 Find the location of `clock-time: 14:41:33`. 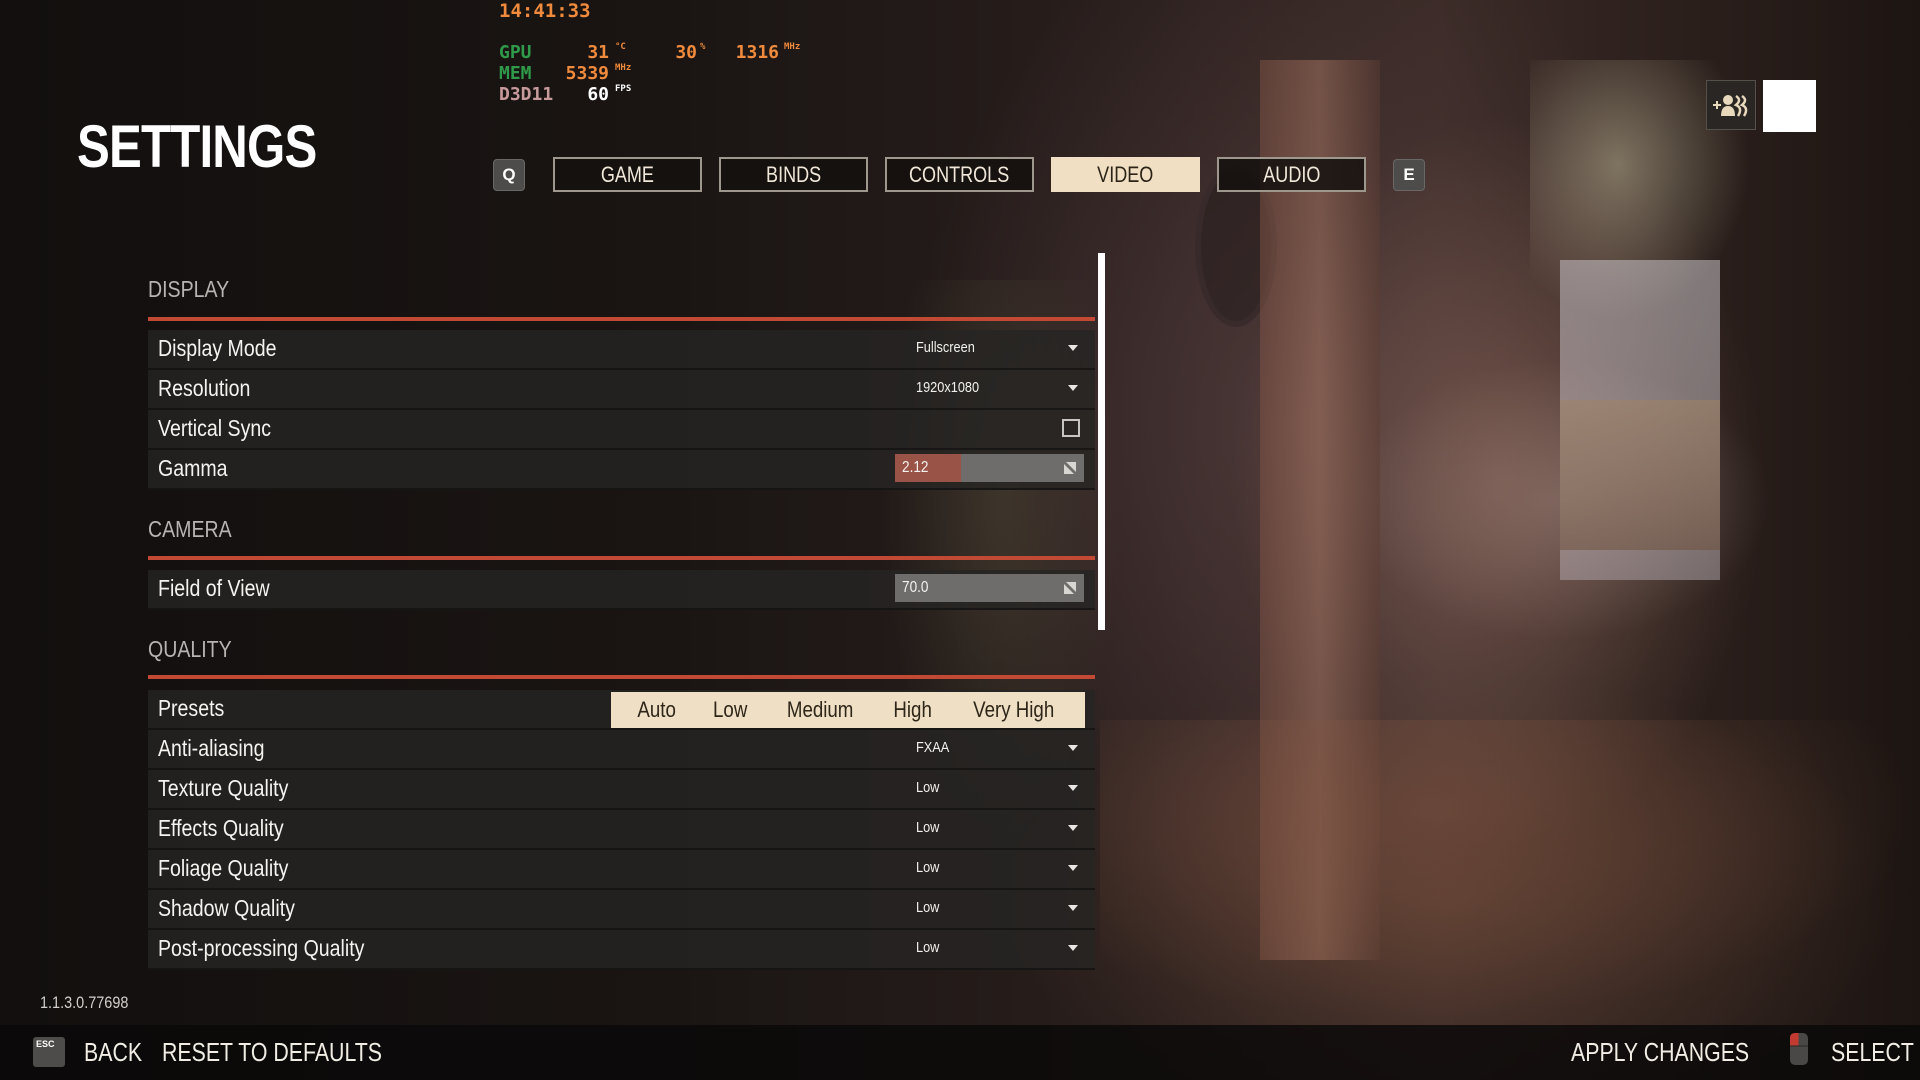

clock-time: 14:41:33 is located at coordinates (545, 11).